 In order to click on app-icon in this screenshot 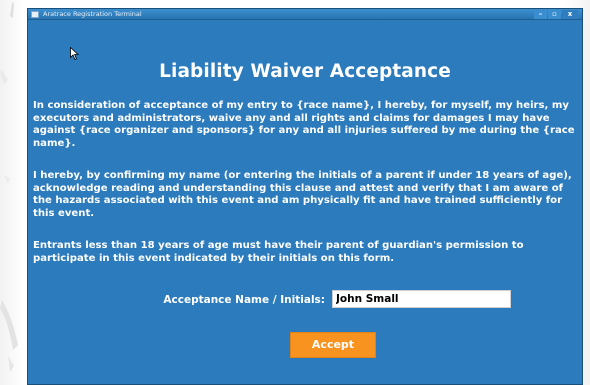, I will do `click(35, 14)`.